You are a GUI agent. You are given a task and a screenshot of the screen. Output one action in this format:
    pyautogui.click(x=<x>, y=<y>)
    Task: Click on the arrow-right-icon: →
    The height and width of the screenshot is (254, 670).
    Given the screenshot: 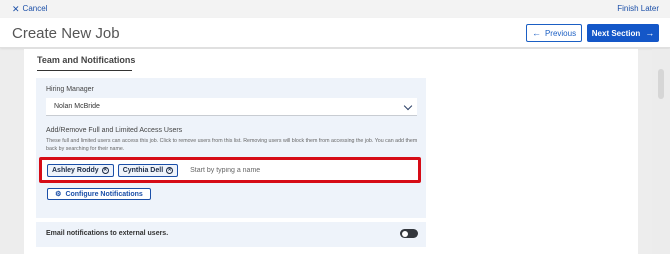 What is the action you would take?
    pyautogui.click(x=650, y=32)
    